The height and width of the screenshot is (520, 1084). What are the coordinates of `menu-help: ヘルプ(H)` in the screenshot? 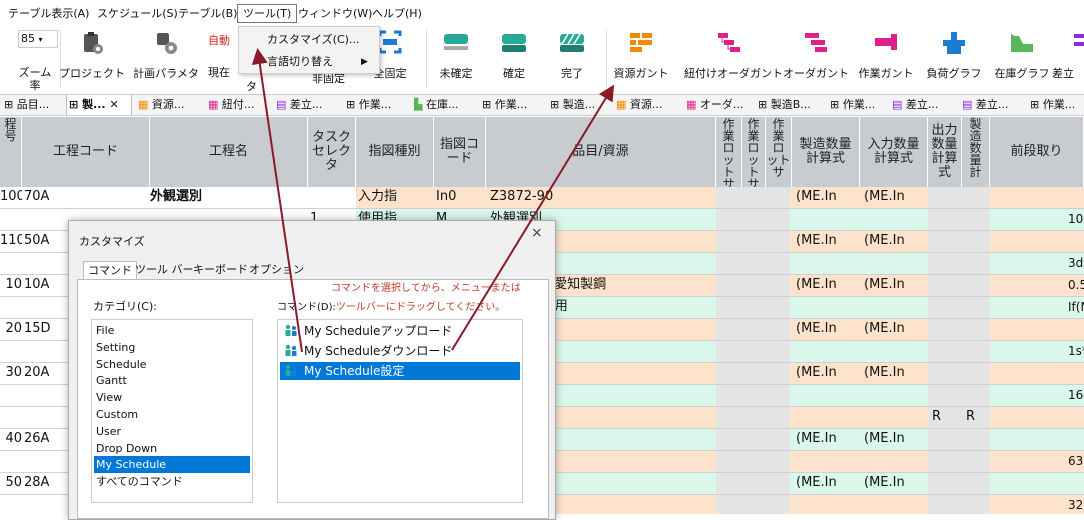 It's located at (397, 13).